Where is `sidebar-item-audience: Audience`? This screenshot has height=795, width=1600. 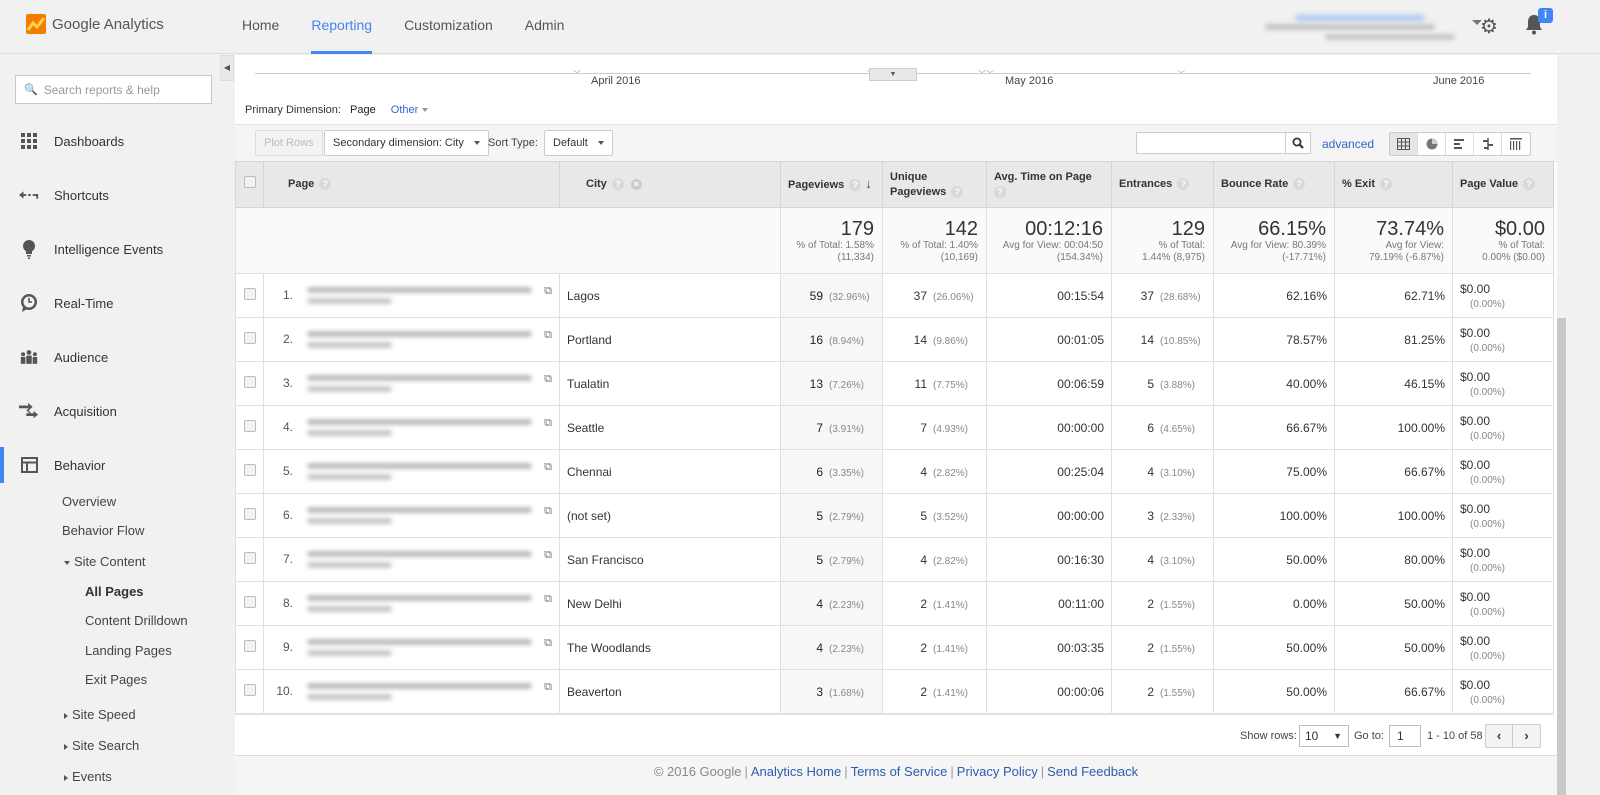 sidebar-item-audience: Audience is located at coordinates (110, 357).